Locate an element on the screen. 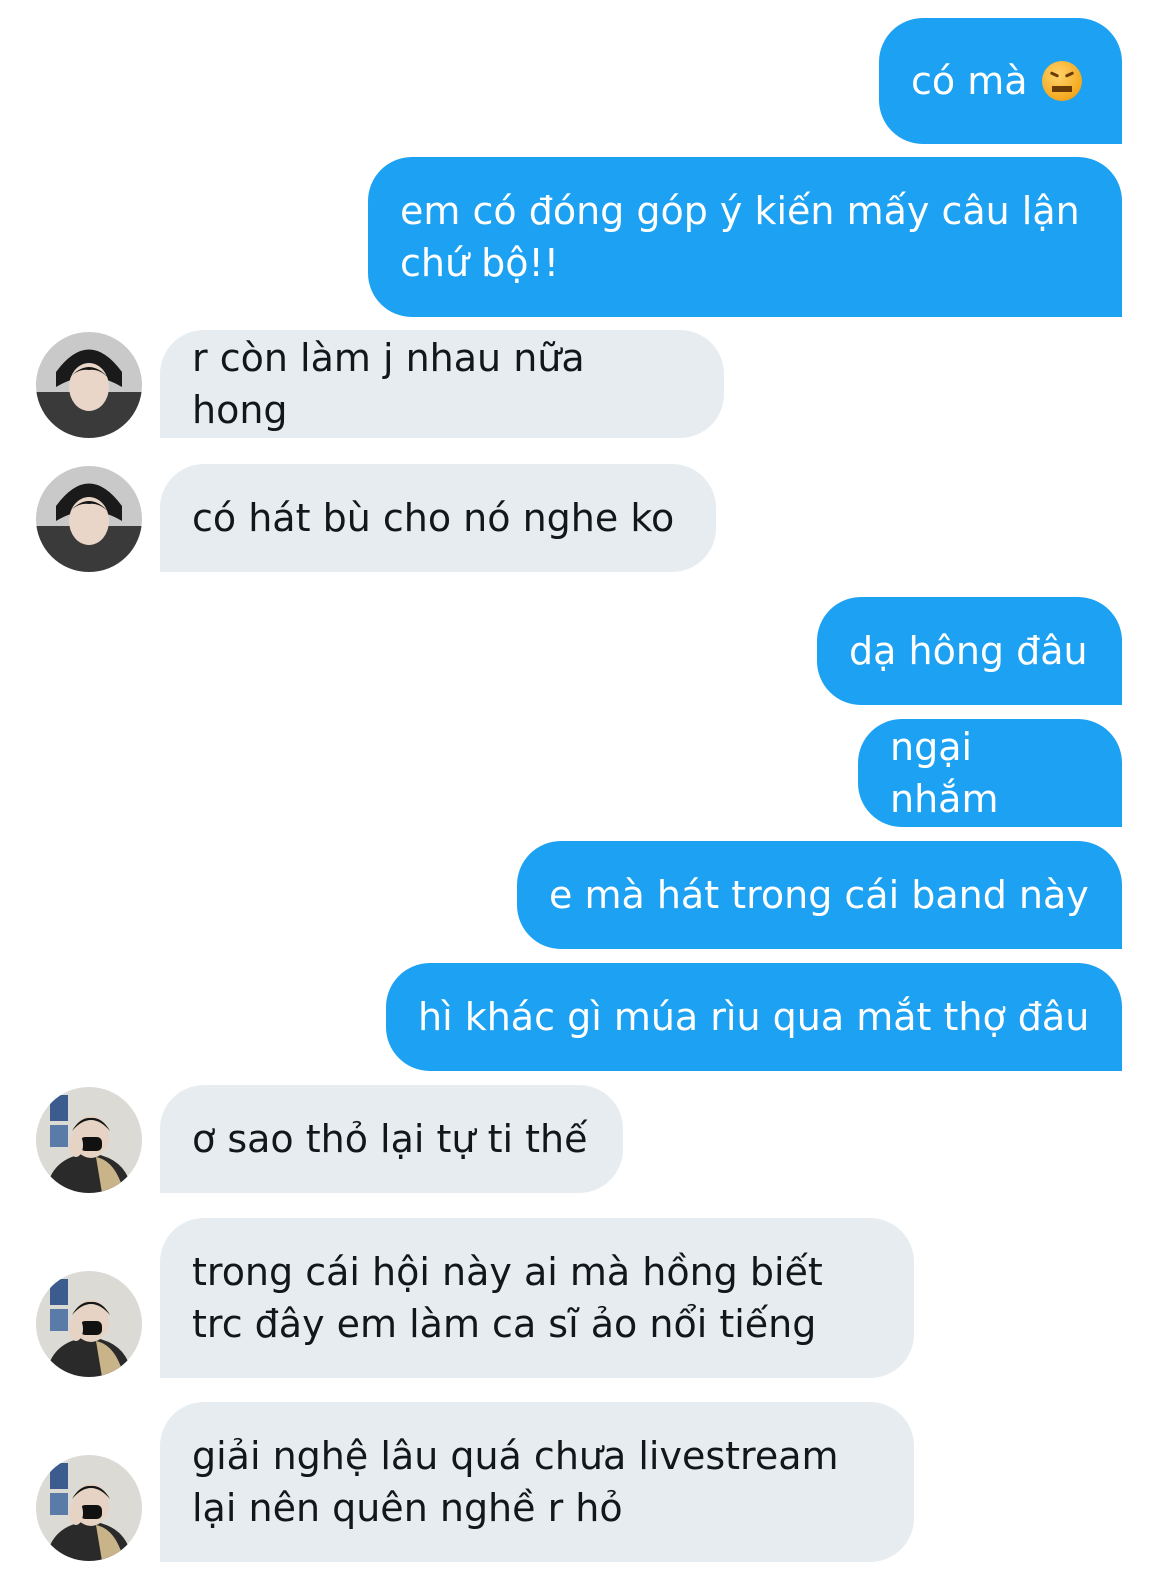 The image size is (1170, 1584). message-text: có mà is located at coordinates (969, 81).